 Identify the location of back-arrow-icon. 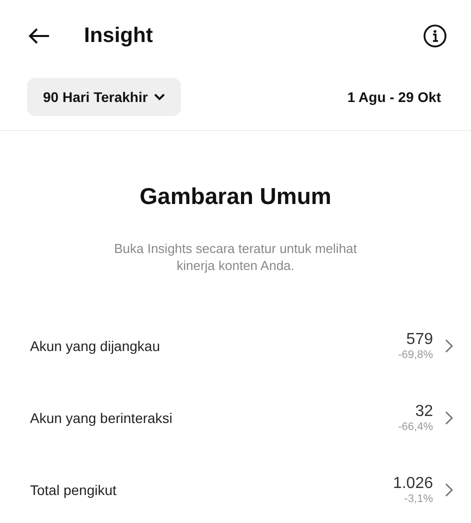
(39, 36).